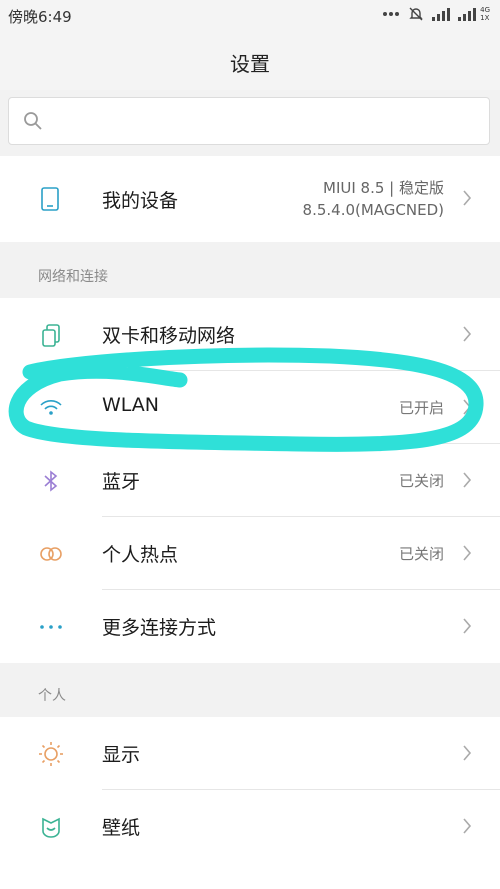  Describe the element at coordinates (250, 753) in the screenshot. I see `row-display: 显示` at that location.